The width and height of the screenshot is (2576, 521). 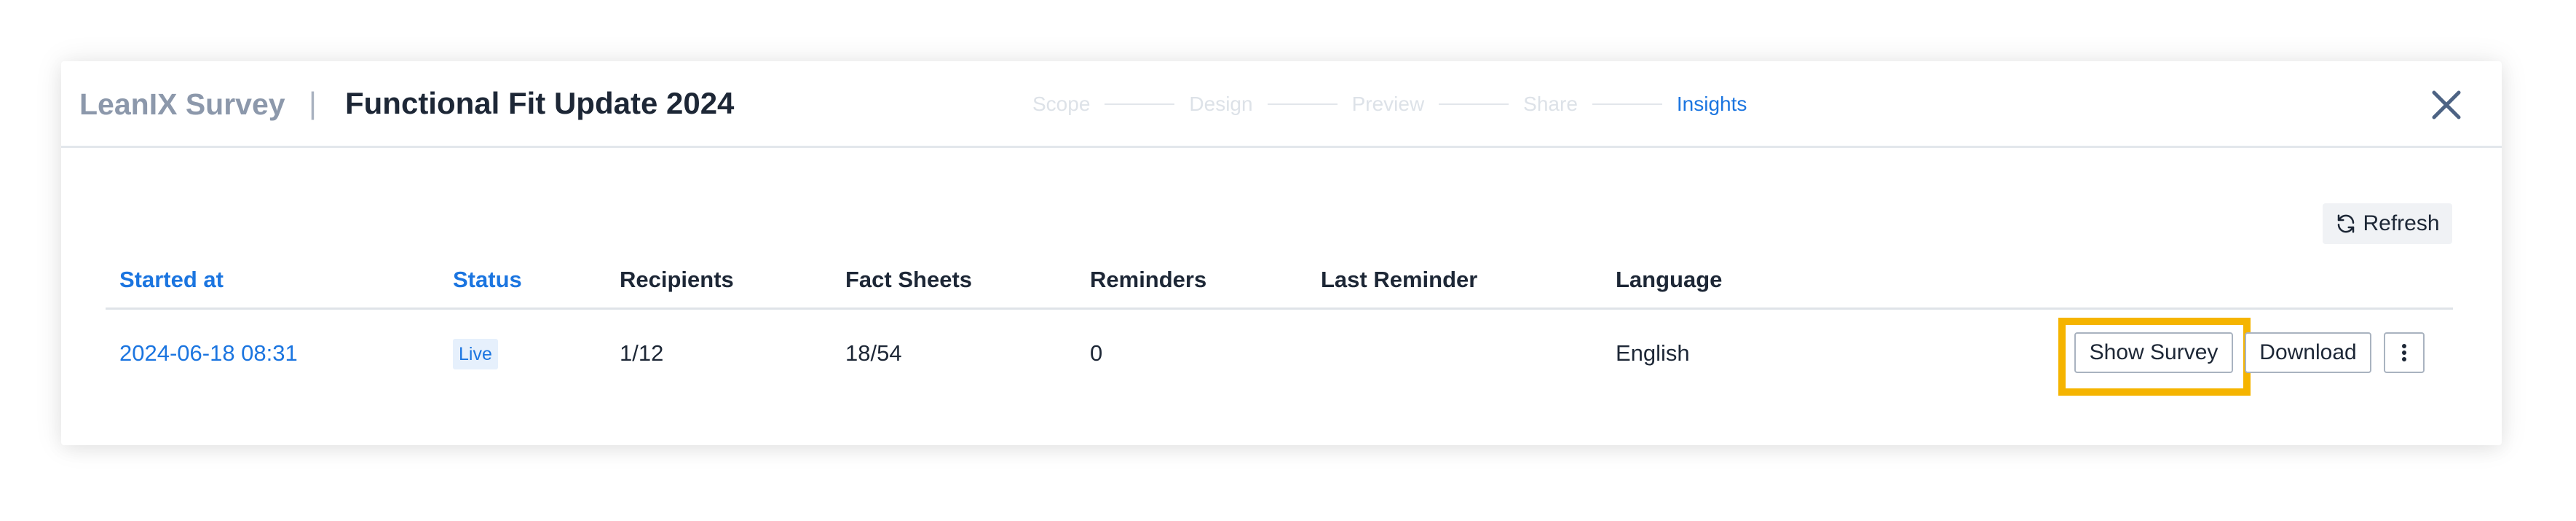 I want to click on refresh-label: Refresh, so click(x=2401, y=223).